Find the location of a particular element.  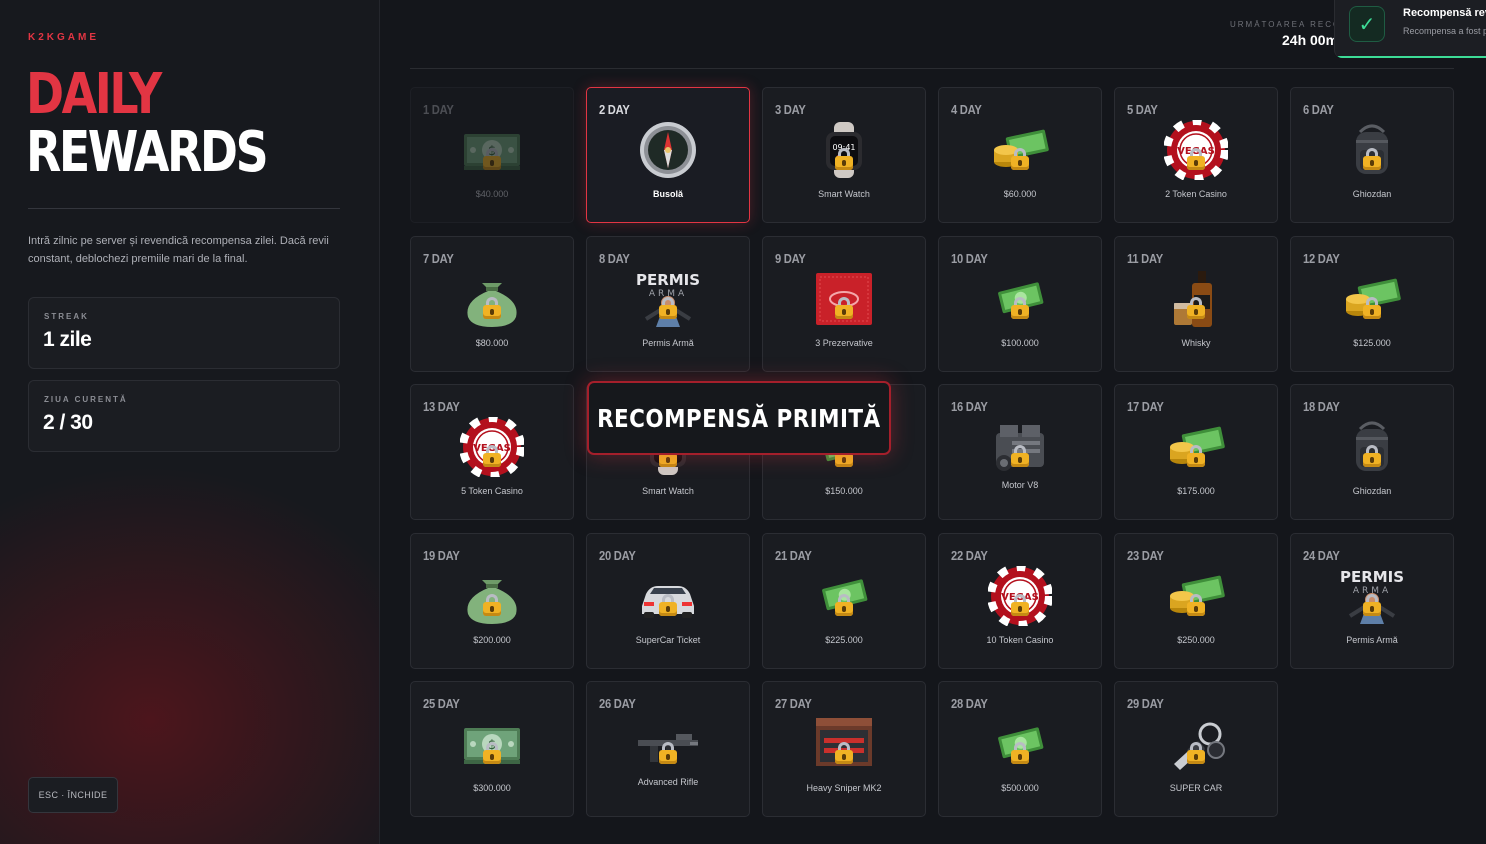

day-label: 17 DAY is located at coordinates (1145, 406).